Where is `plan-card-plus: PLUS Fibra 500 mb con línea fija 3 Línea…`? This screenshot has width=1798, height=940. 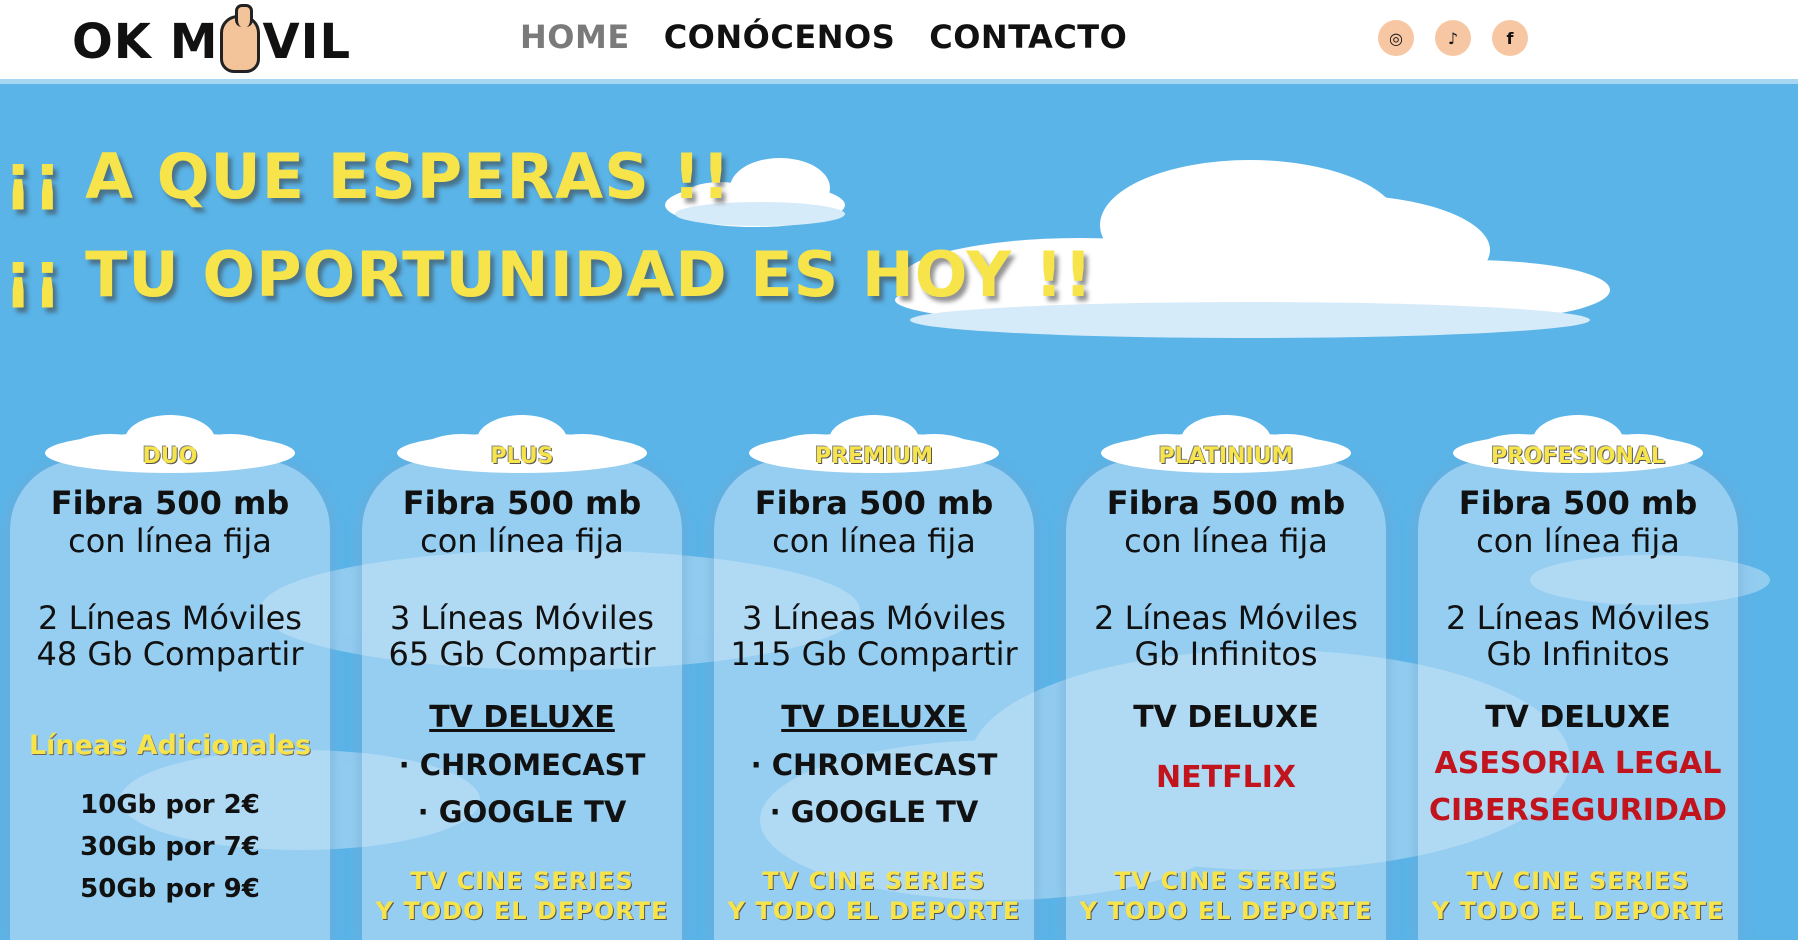
plan-card-plus: PLUS Fibra 500 mb con línea fija 3 Línea… is located at coordinates (522, 677).